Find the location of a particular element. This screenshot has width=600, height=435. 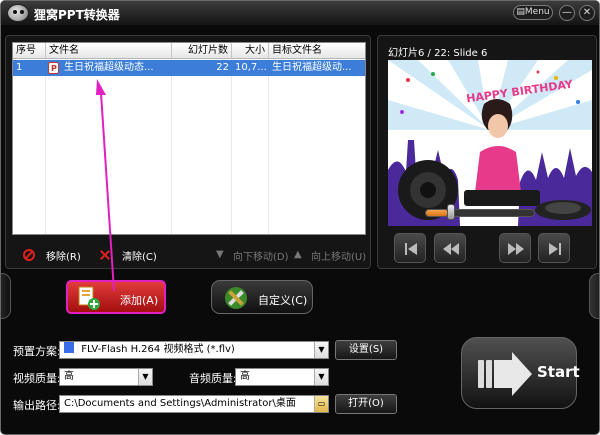

video-quality-select: 高 ▼ is located at coordinates (106, 377).